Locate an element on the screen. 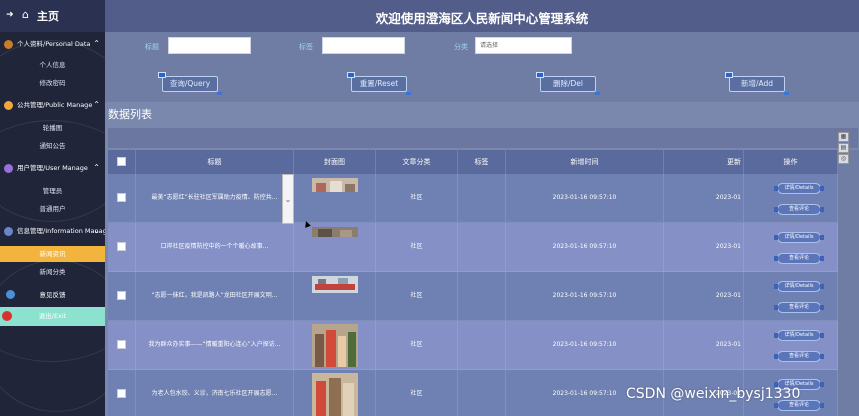 The image size is (859, 416). sidebar-item-password: 修改密码 is located at coordinates (52, 83).